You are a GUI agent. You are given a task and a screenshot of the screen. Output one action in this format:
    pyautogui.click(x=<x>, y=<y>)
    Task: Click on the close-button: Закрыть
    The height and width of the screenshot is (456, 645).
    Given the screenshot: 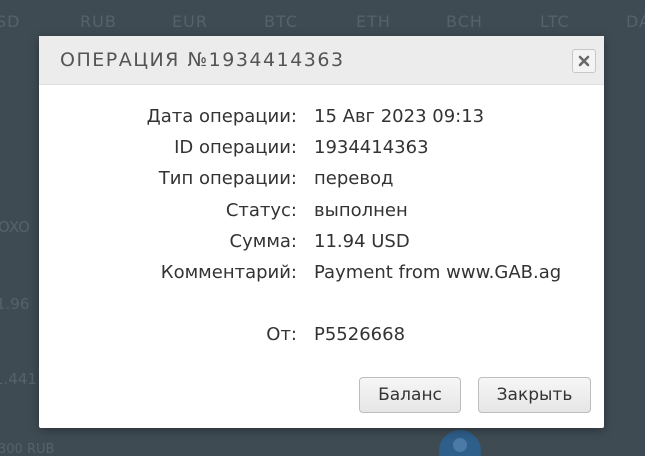 What is the action you would take?
    pyautogui.click(x=534, y=395)
    